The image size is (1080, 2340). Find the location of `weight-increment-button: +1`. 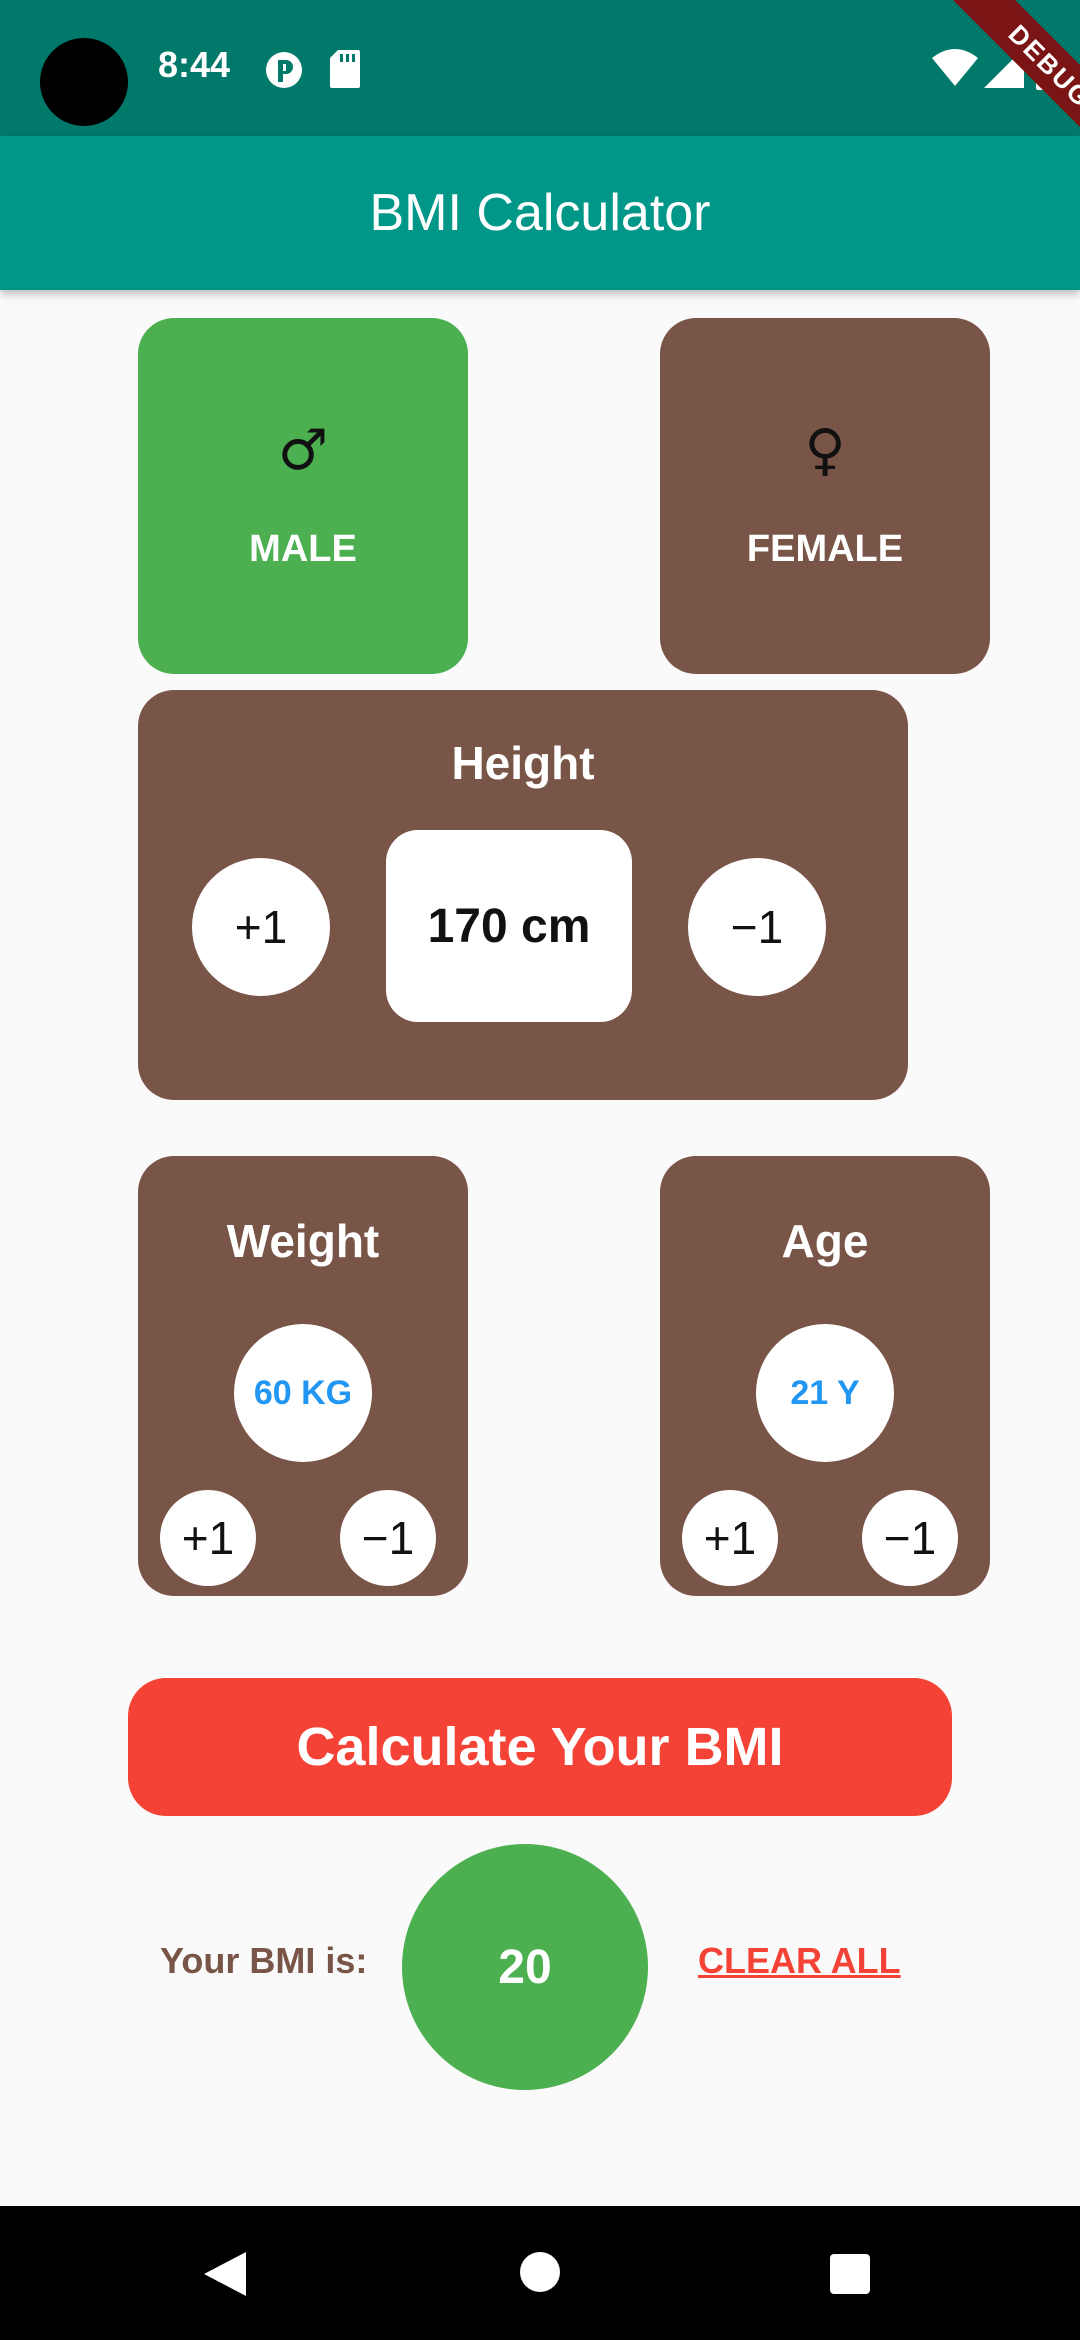

weight-increment-button: +1 is located at coordinates (208, 1538).